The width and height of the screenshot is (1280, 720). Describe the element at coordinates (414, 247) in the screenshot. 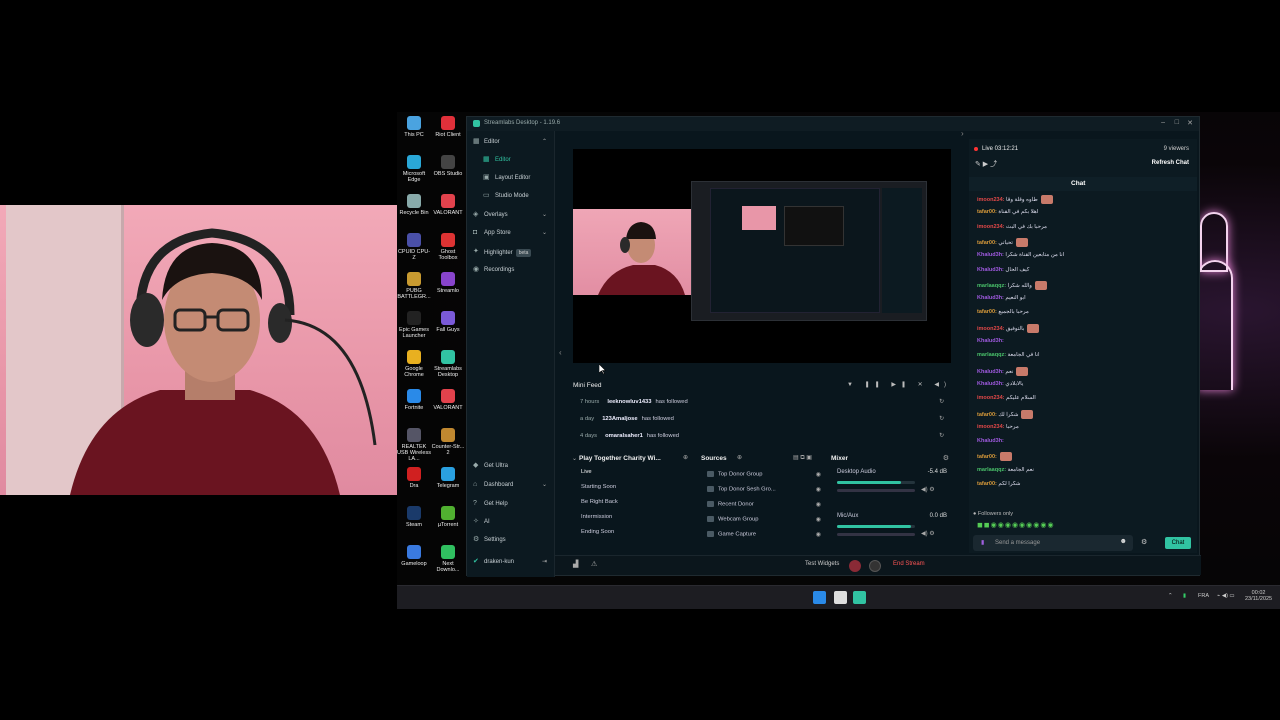

I see `desktop-icon: CPUID CPU-Z` at that location.